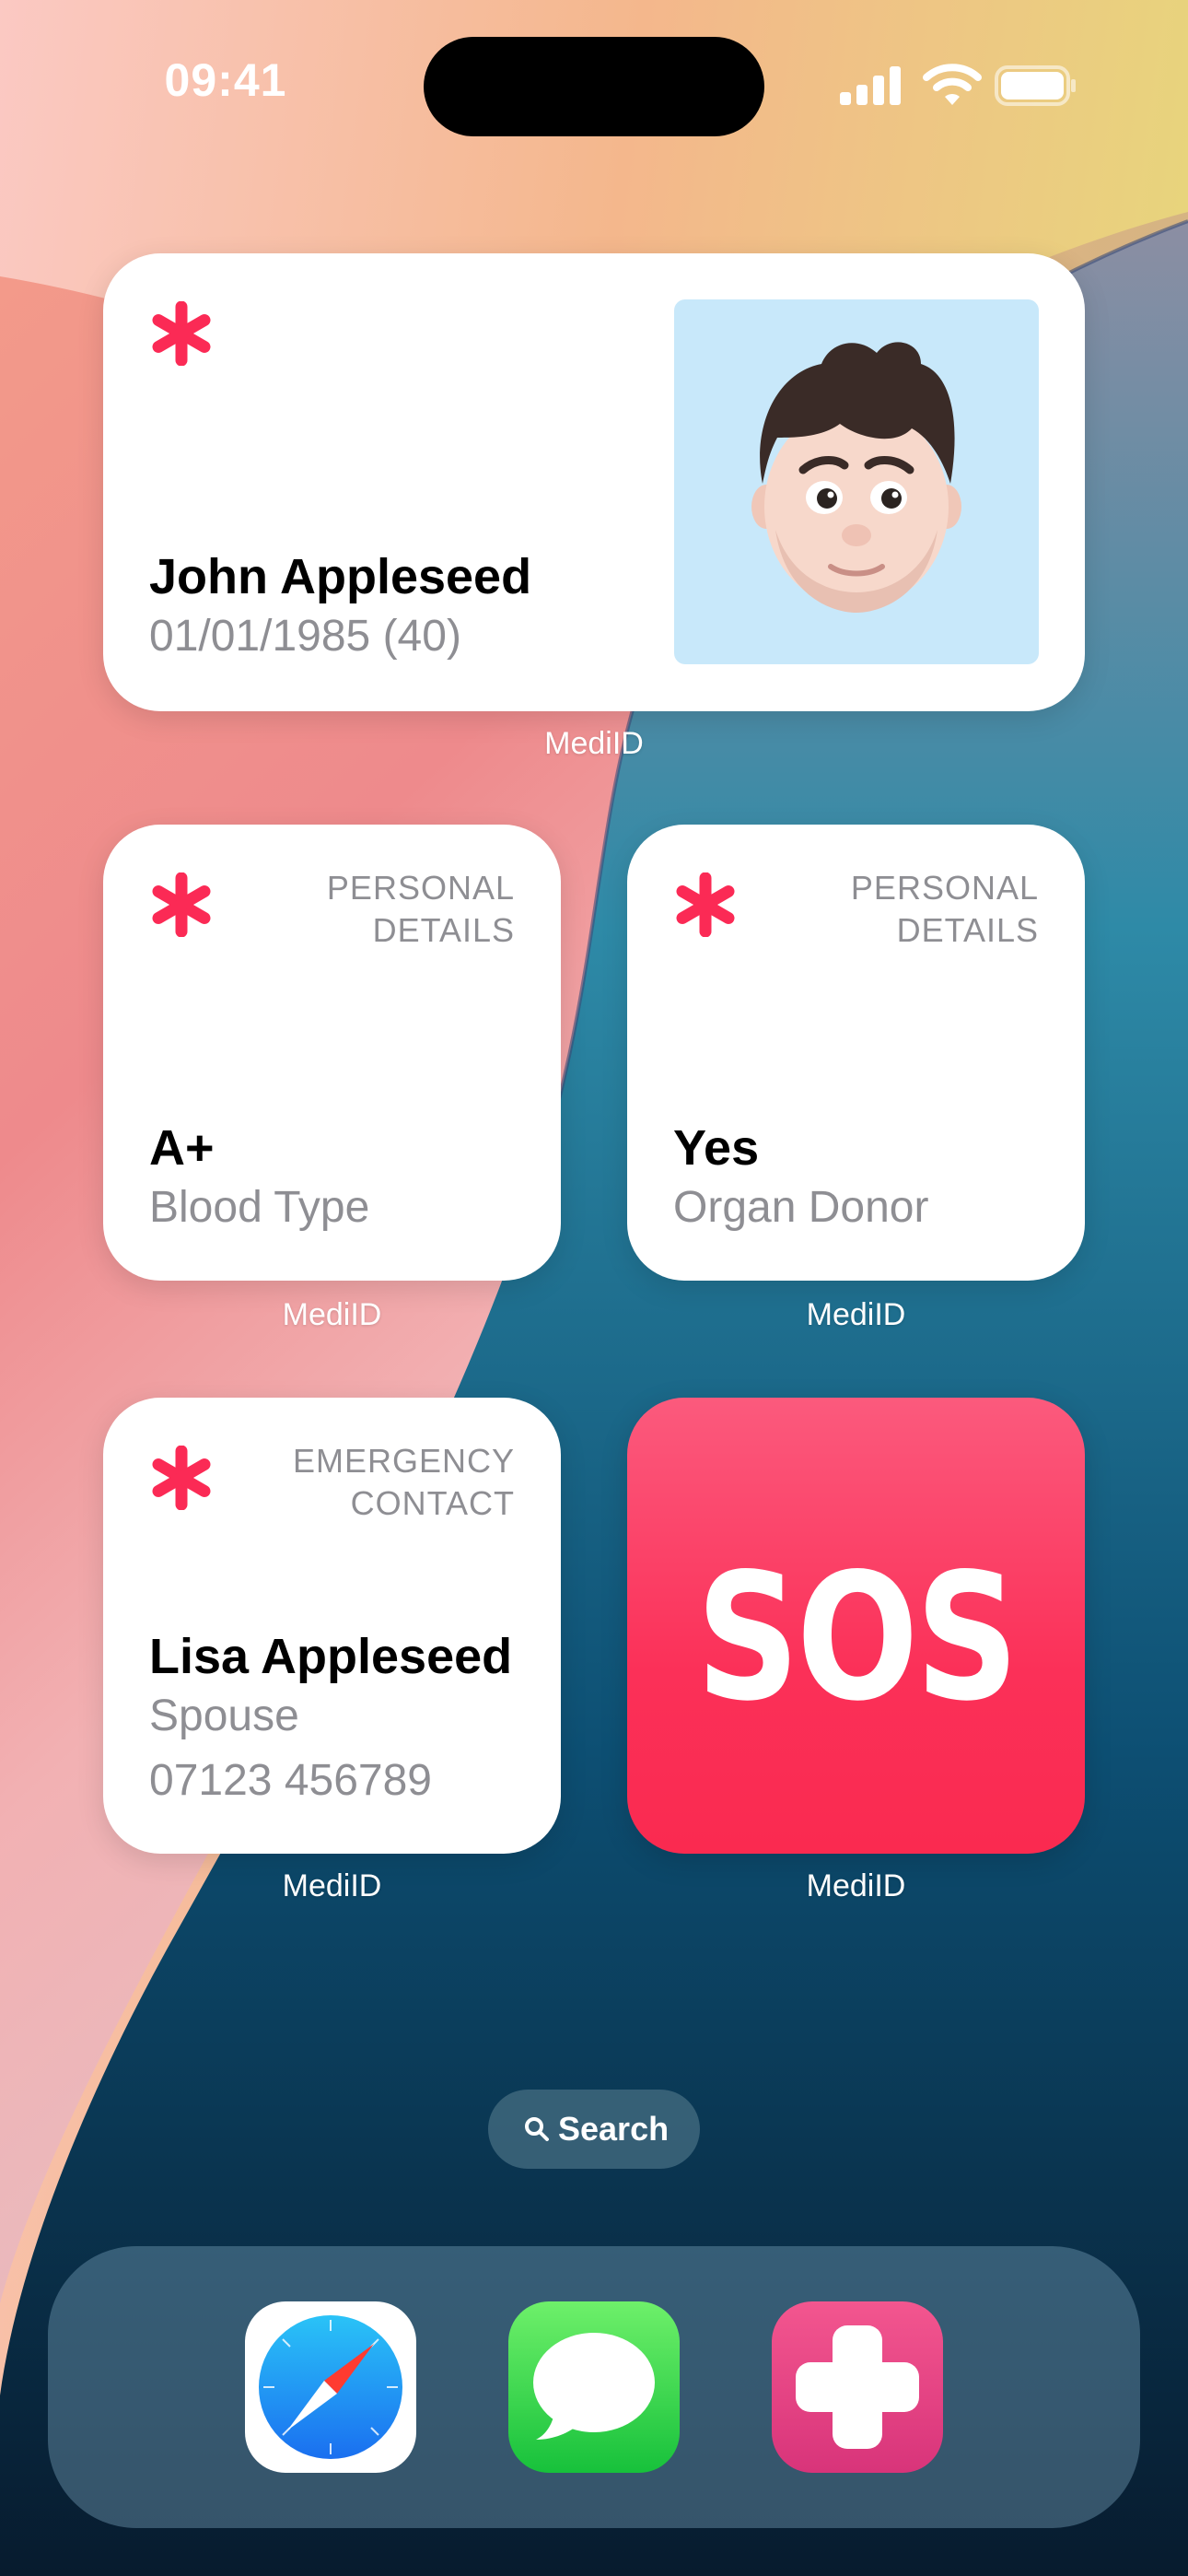 This screenshot has width=1188, height=2576. What do you see at coordinates (594, 743) in the screenshot?
I see `profile-widget-app-label: MediID` at bounding box center [594, 743].